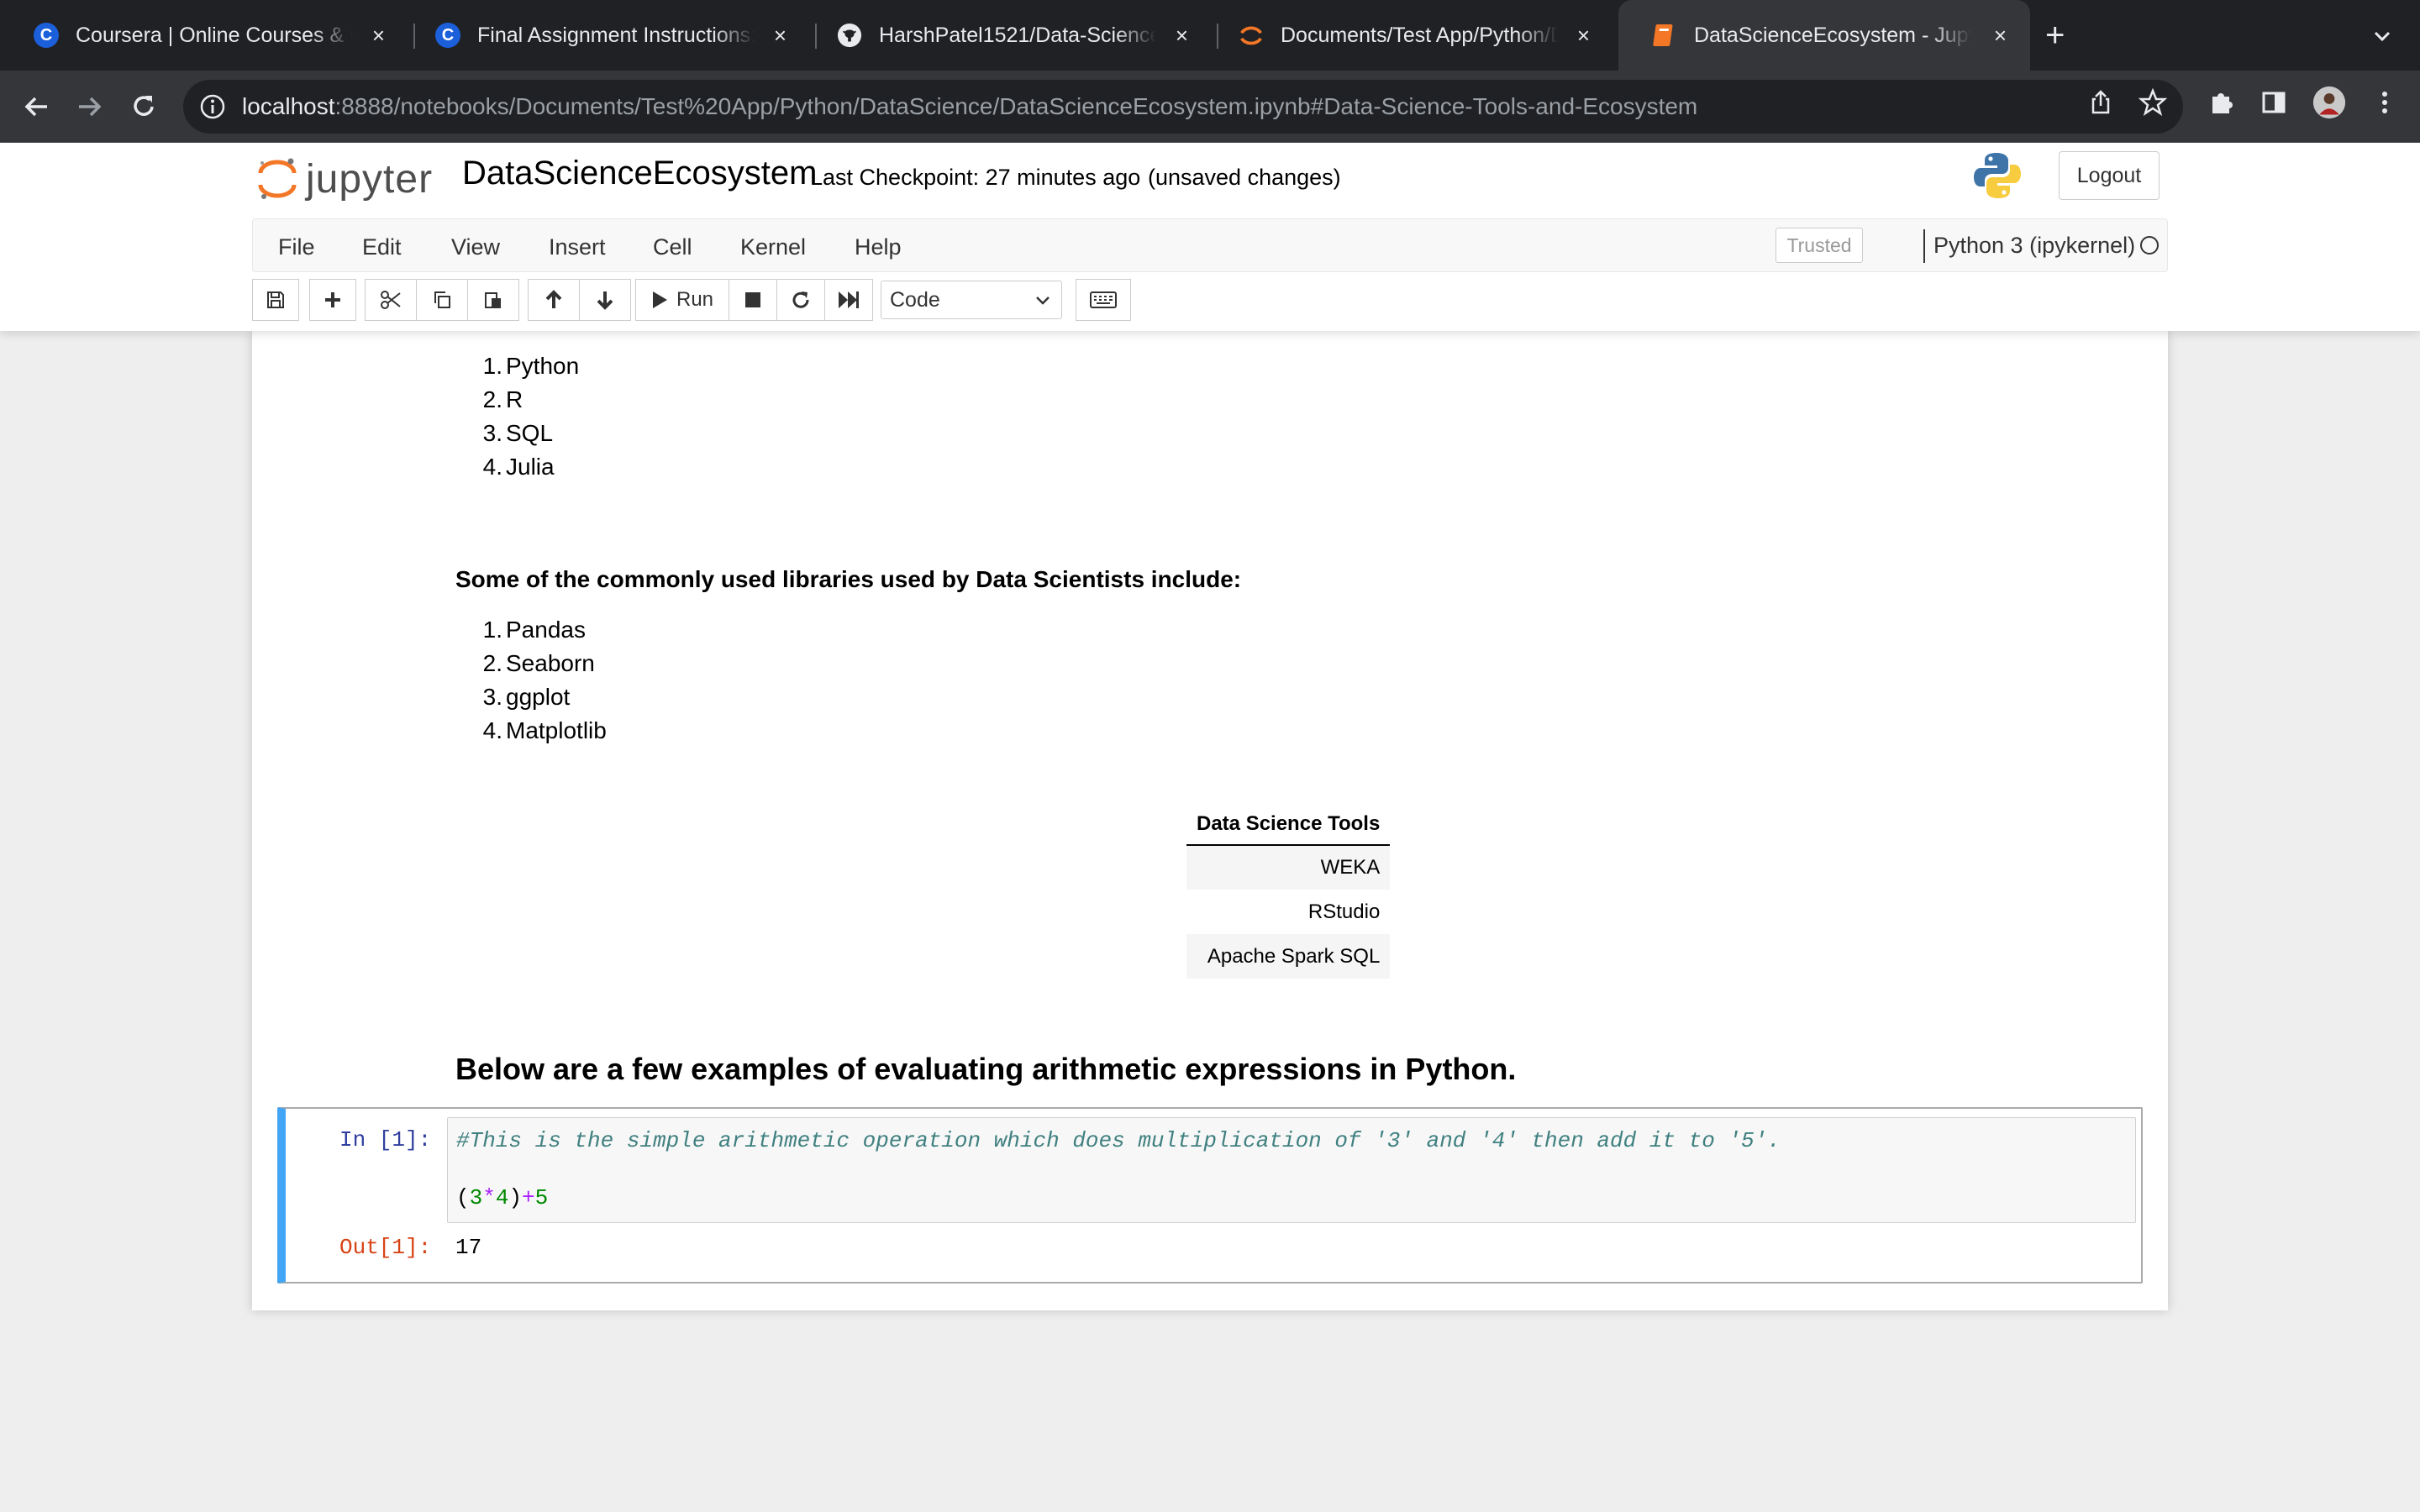  I want to click on keyboard-icon, so click(1104, 299).